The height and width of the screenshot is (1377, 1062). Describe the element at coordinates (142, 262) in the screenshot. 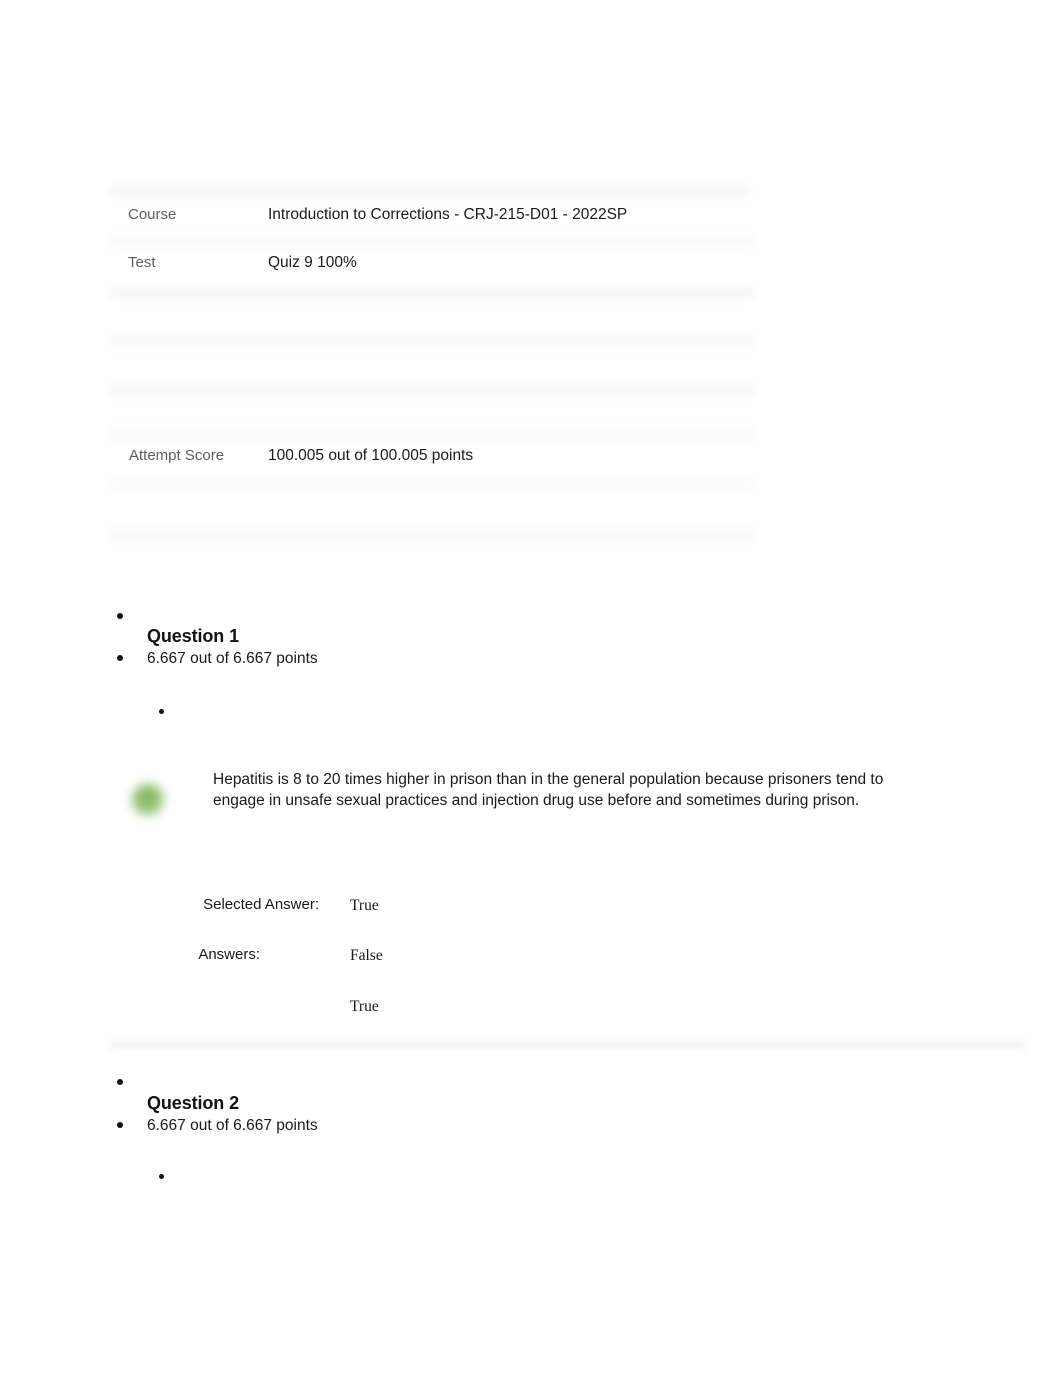

I see `meta-label-test: Test` at that location.